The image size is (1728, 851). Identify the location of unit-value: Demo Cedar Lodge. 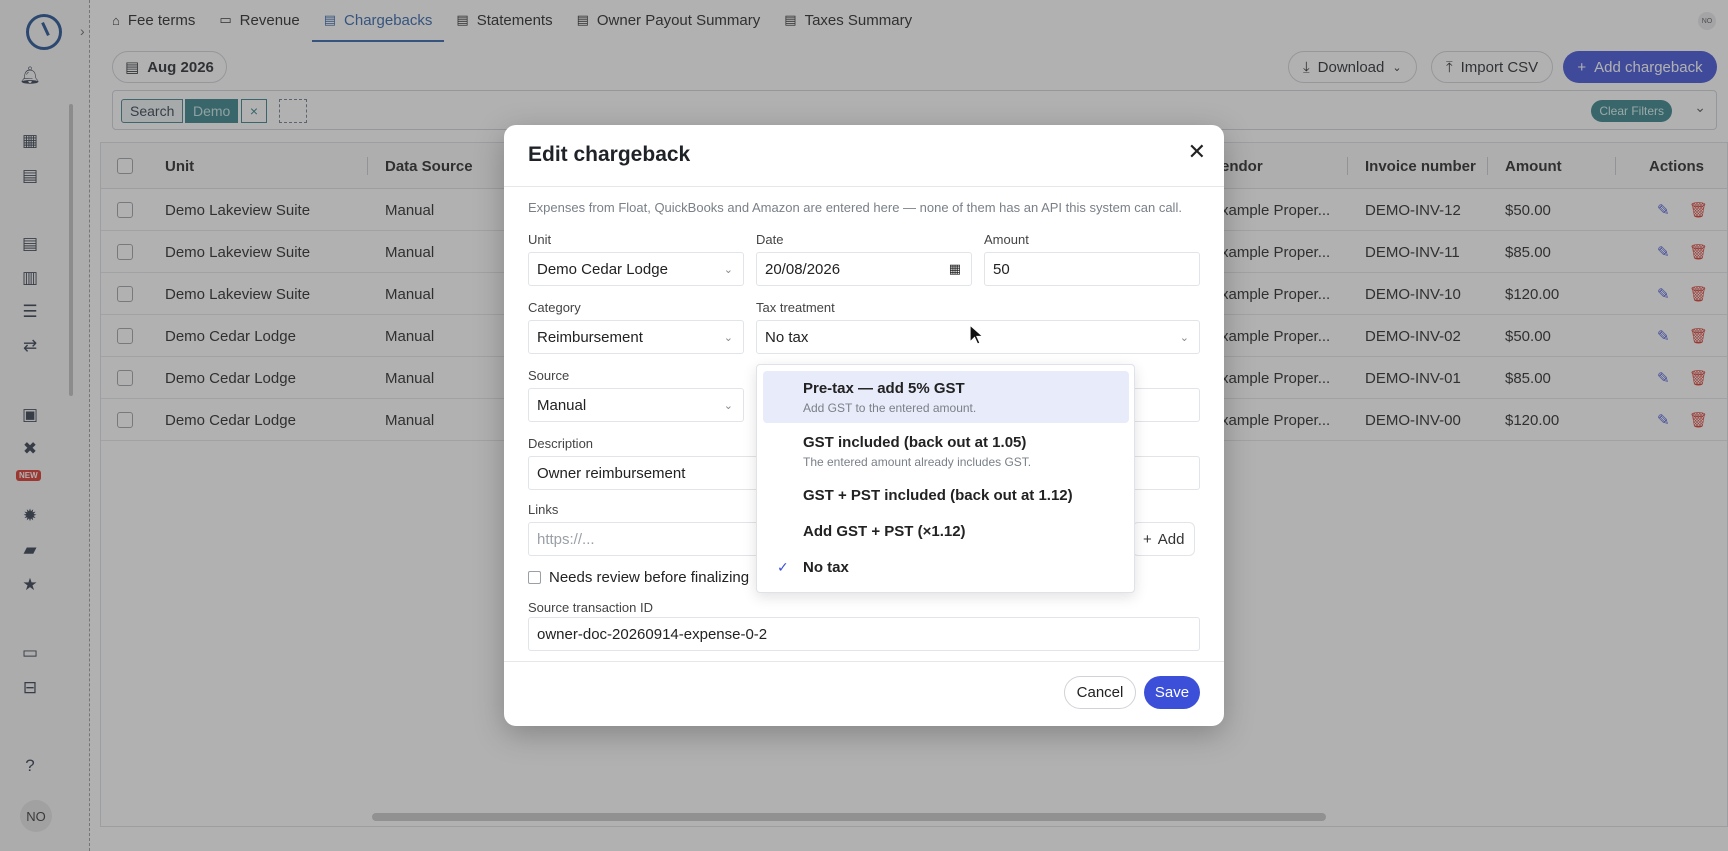
(602, 269).